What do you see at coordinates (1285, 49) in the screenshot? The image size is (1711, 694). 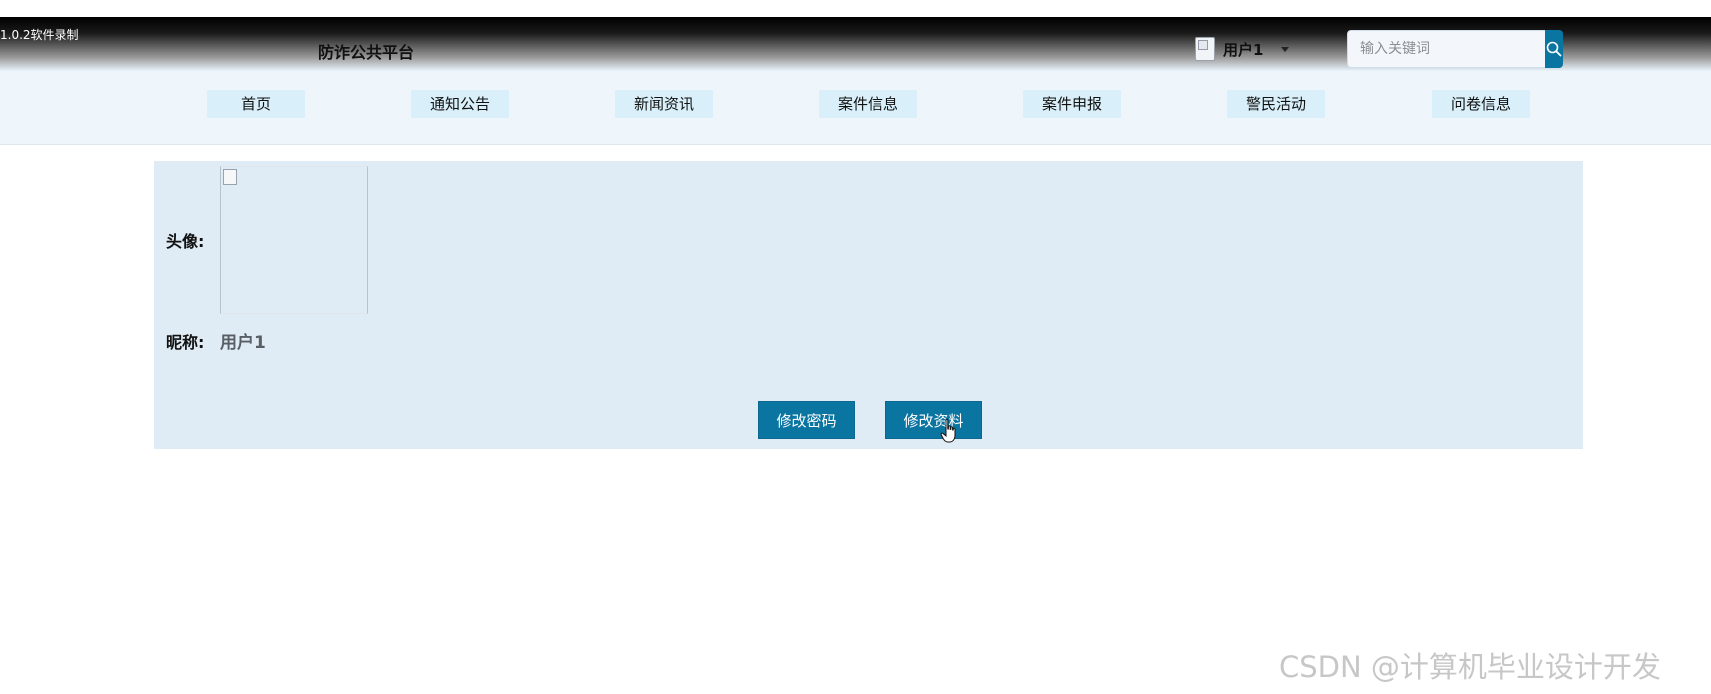 I see `caret-down-icon` at bounding box center [1285, 49].